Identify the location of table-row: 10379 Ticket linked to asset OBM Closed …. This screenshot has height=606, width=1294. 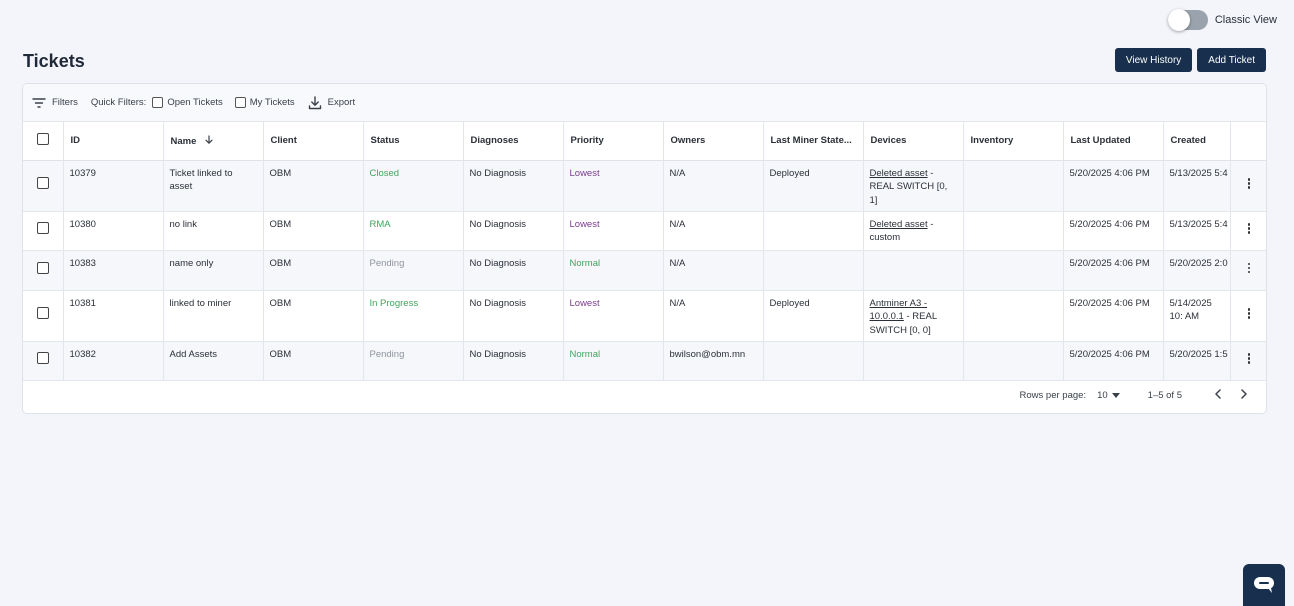
(644, 186).